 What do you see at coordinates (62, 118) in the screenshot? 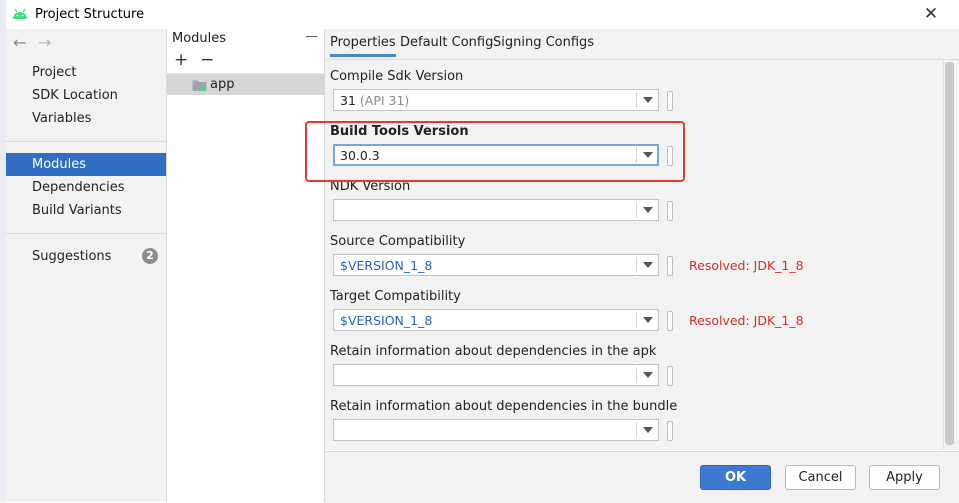
I see `sidebar-item-label: Variables` at bounding box center [62, 118].